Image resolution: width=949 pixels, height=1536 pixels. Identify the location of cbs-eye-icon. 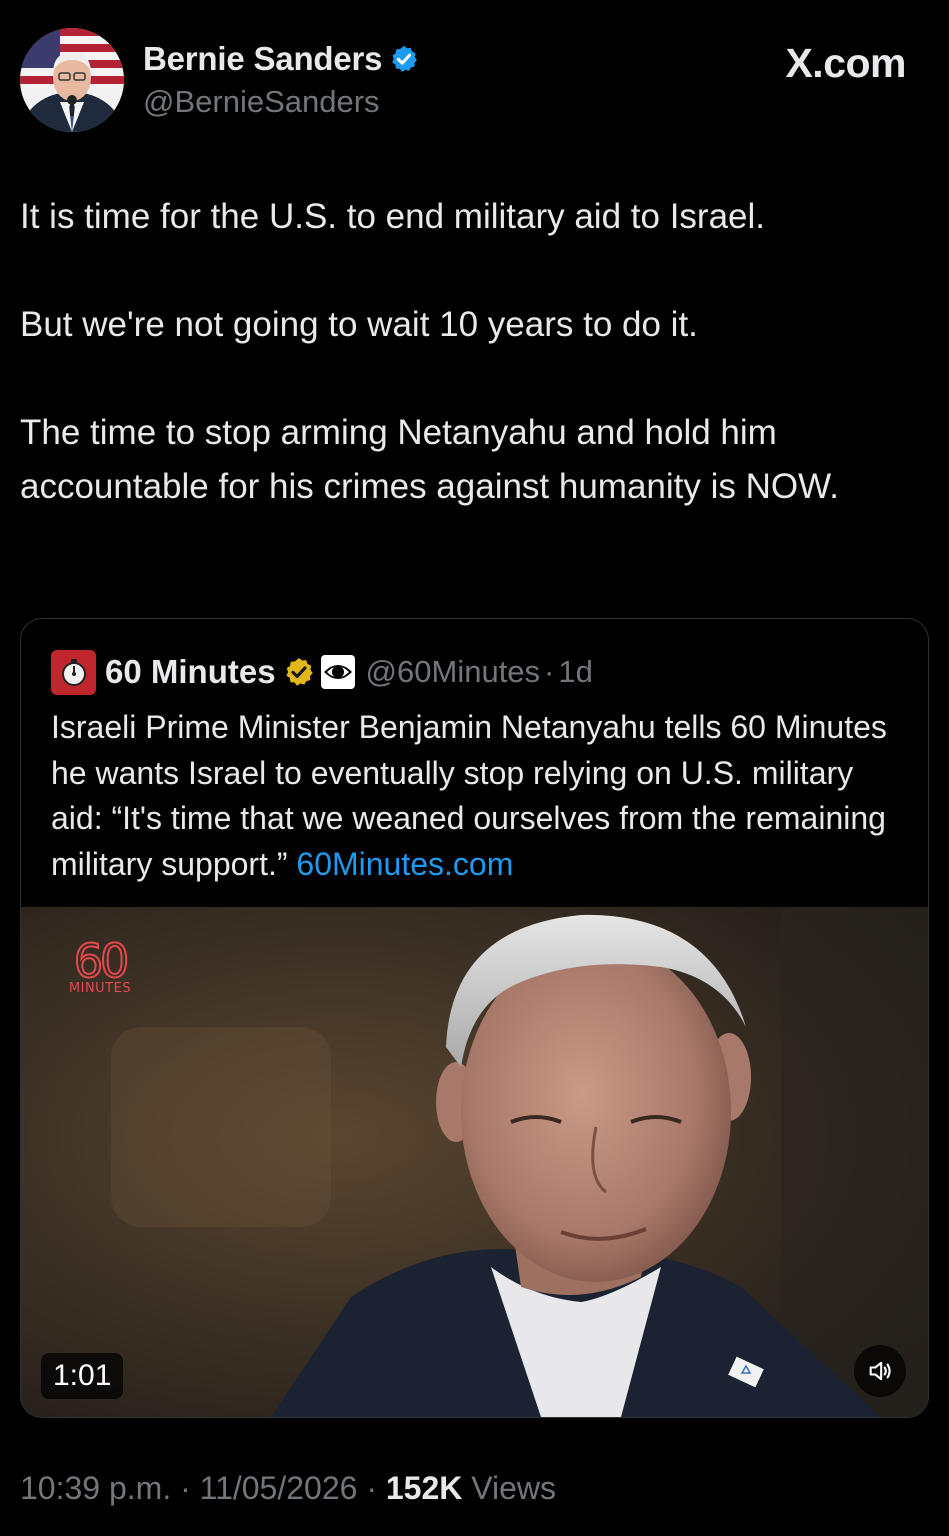
(338, 672).